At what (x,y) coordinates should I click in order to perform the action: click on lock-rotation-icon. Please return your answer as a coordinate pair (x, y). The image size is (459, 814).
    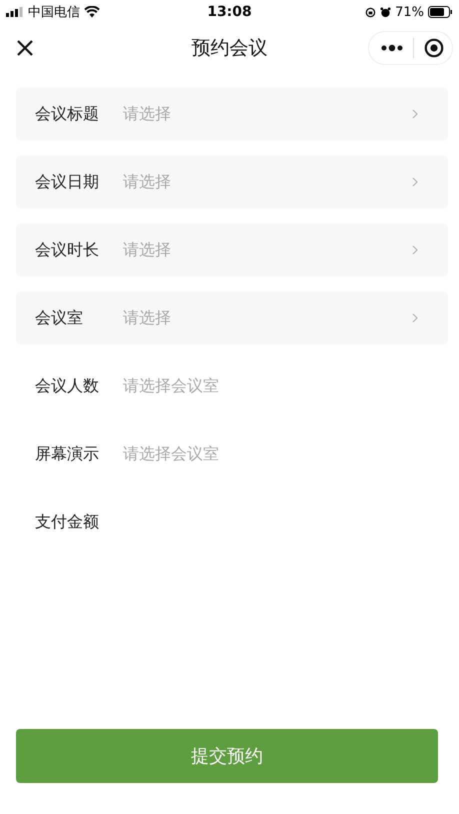
    Looking at the image, I should click on (370, 12).